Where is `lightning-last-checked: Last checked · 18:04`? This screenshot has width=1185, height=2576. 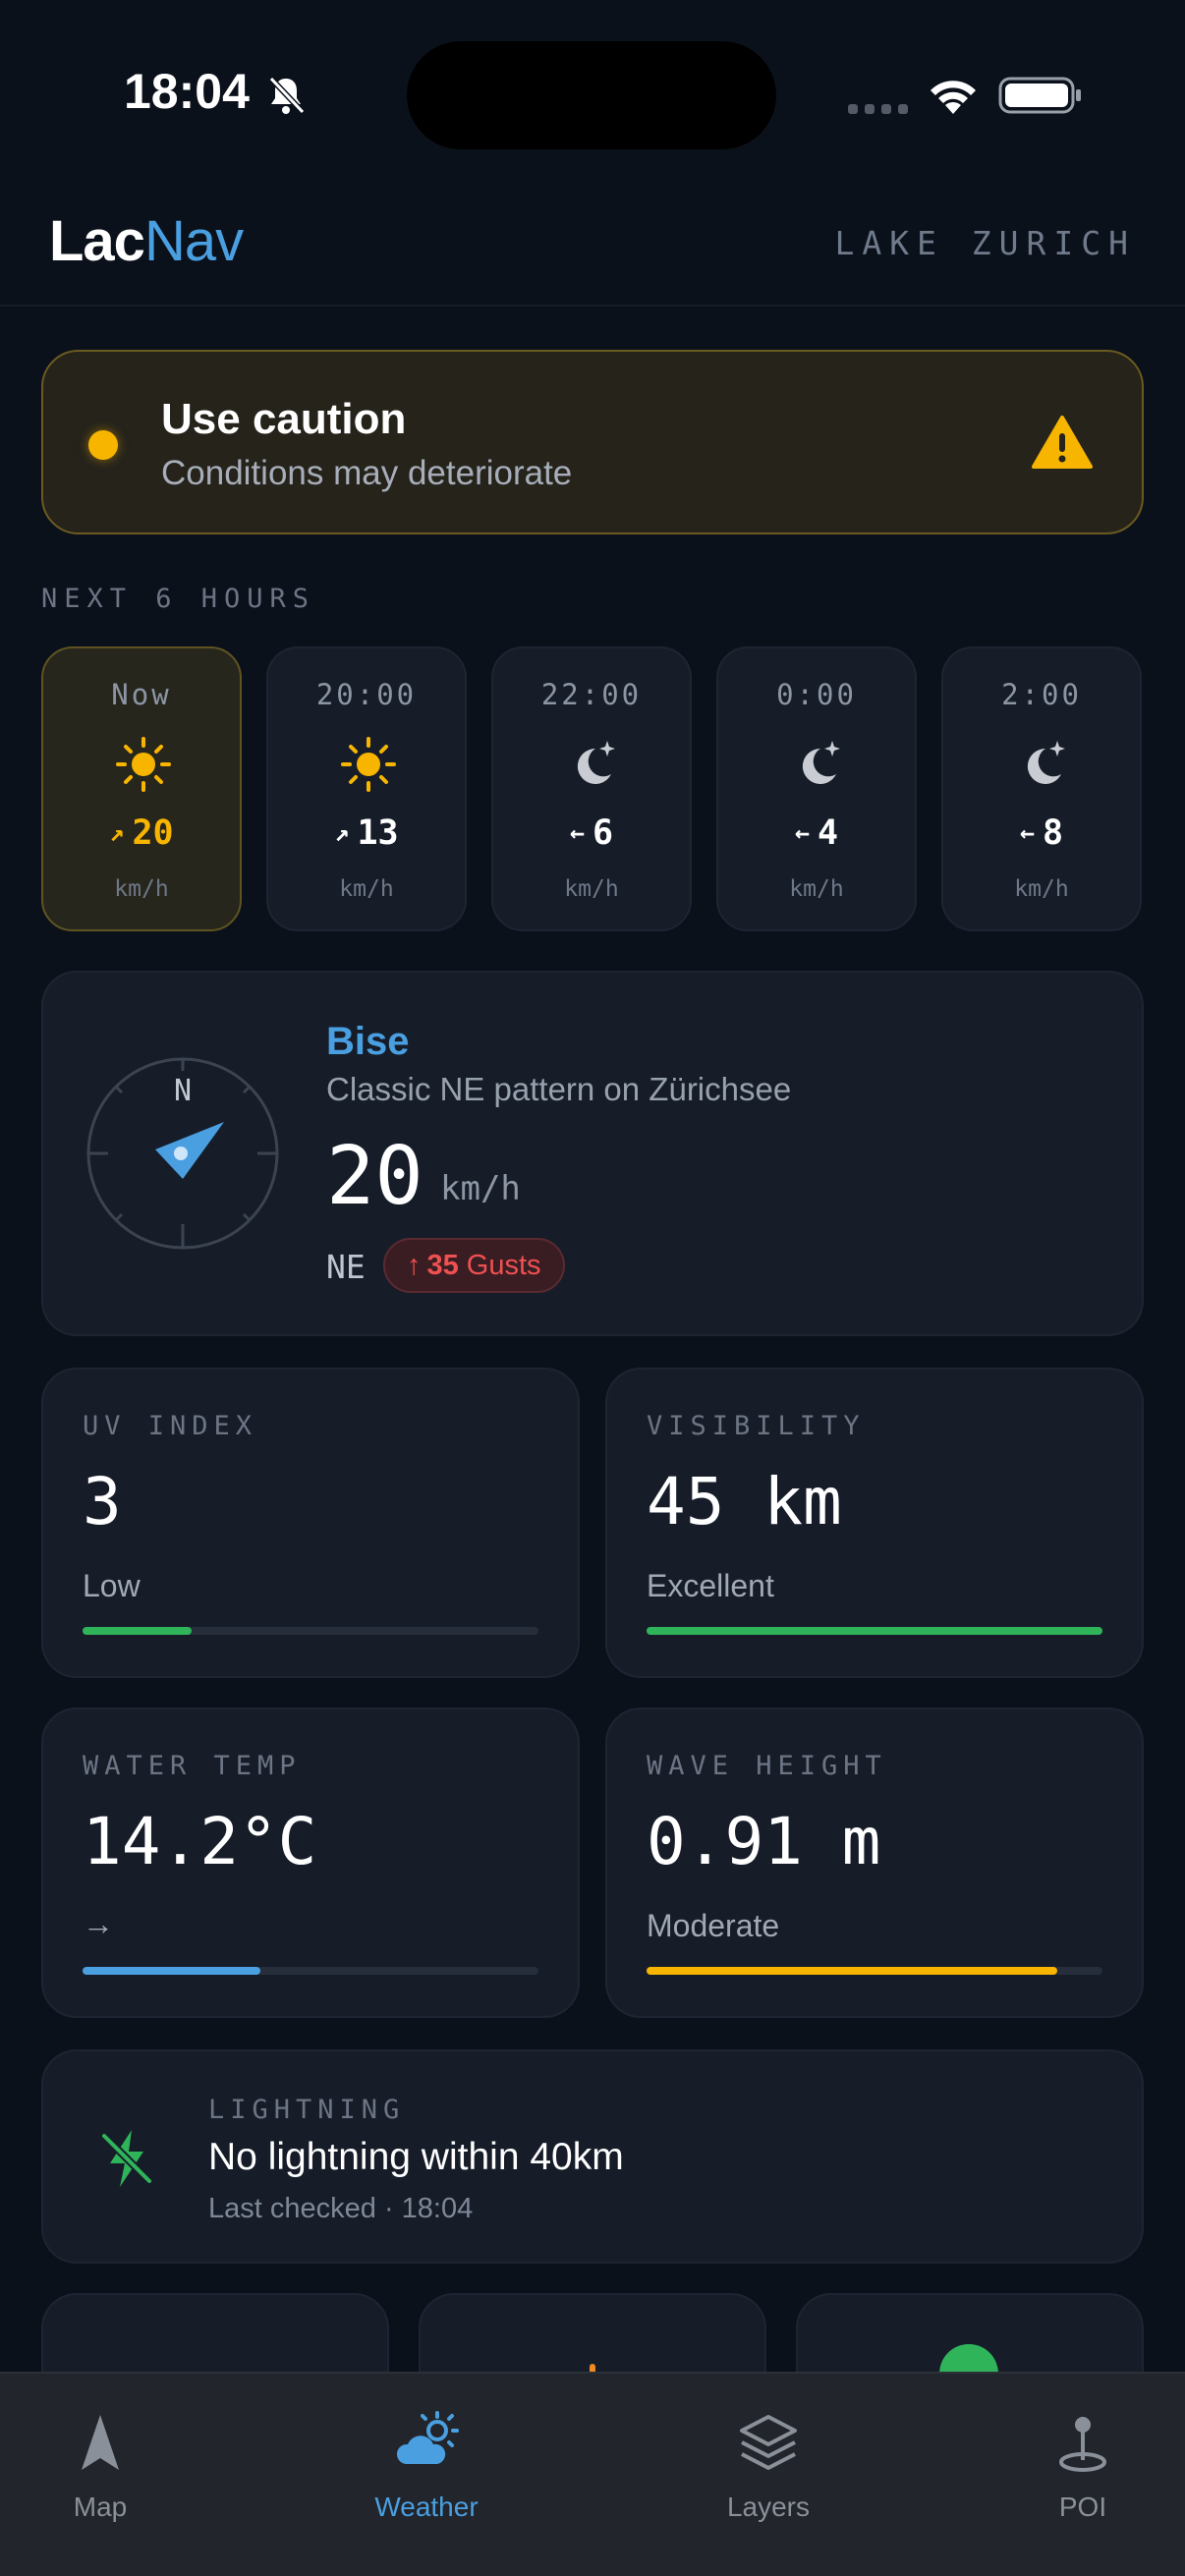
lightning-last-checked: Last checked · 18:04 is located at coordinates (341, 2208).